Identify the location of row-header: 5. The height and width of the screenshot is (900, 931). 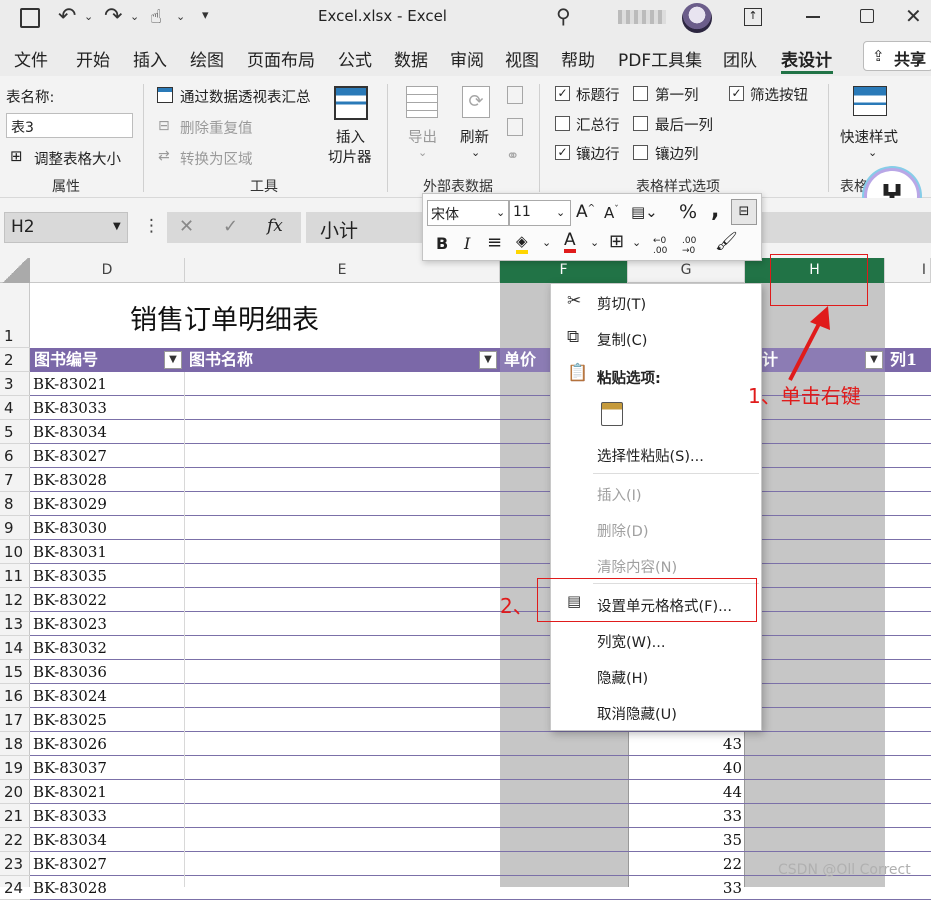
(15, 432).